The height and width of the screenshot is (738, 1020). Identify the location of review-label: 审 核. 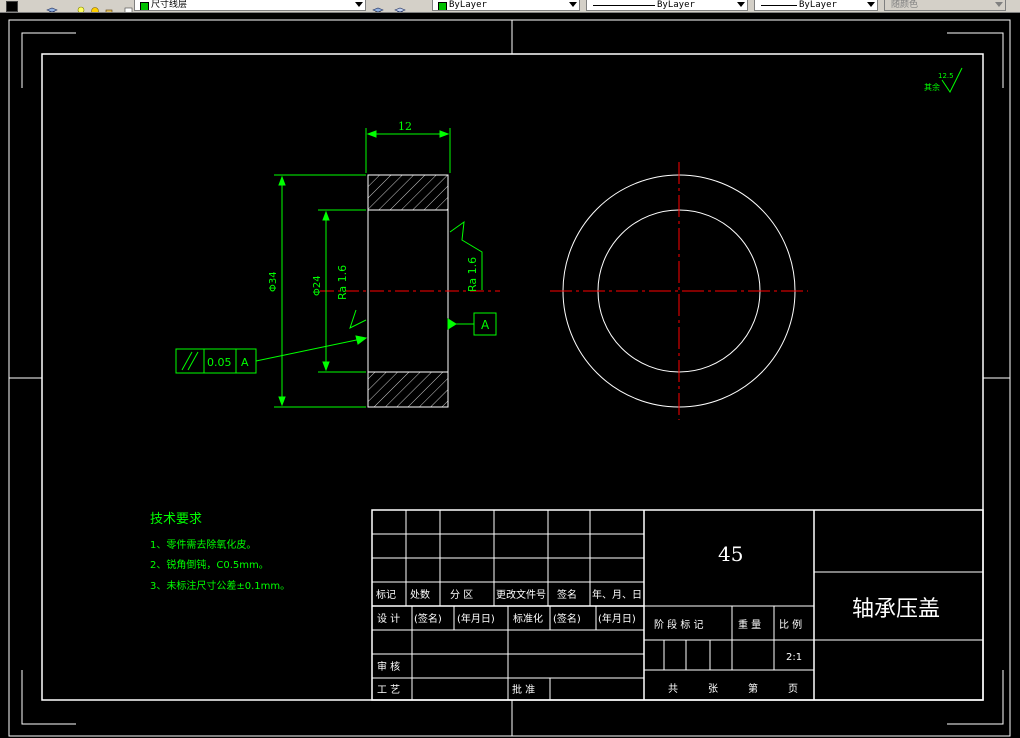
(388, 666).